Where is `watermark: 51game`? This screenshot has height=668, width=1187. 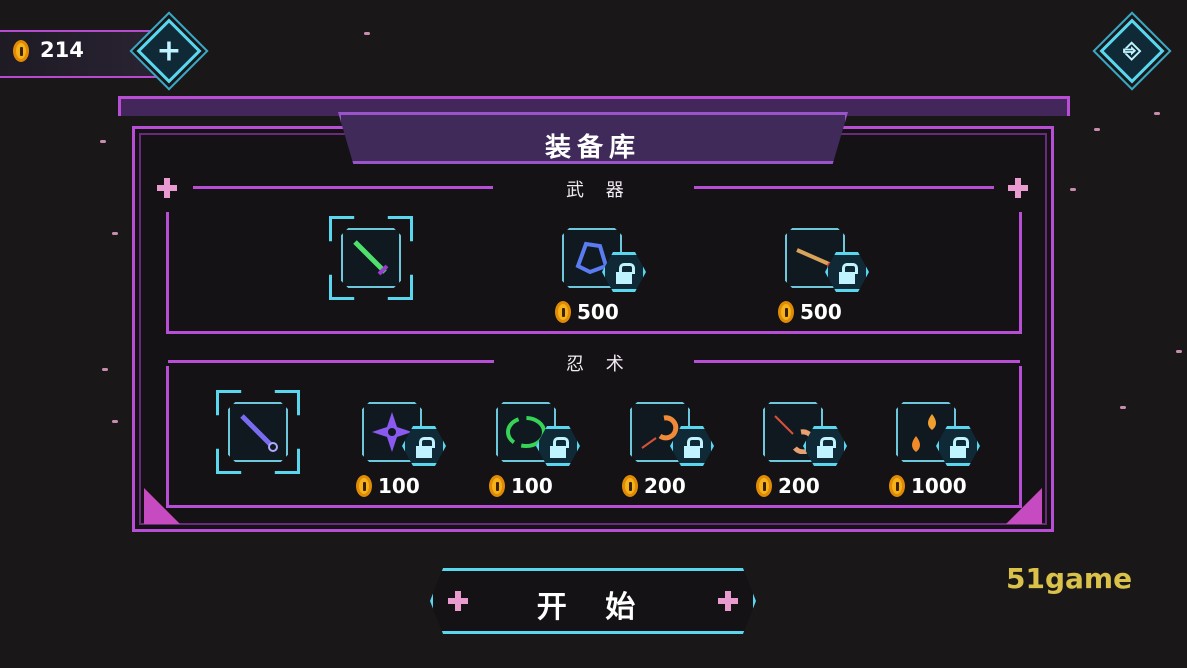 watermark: 51game is located at coordinates (1069, 578).